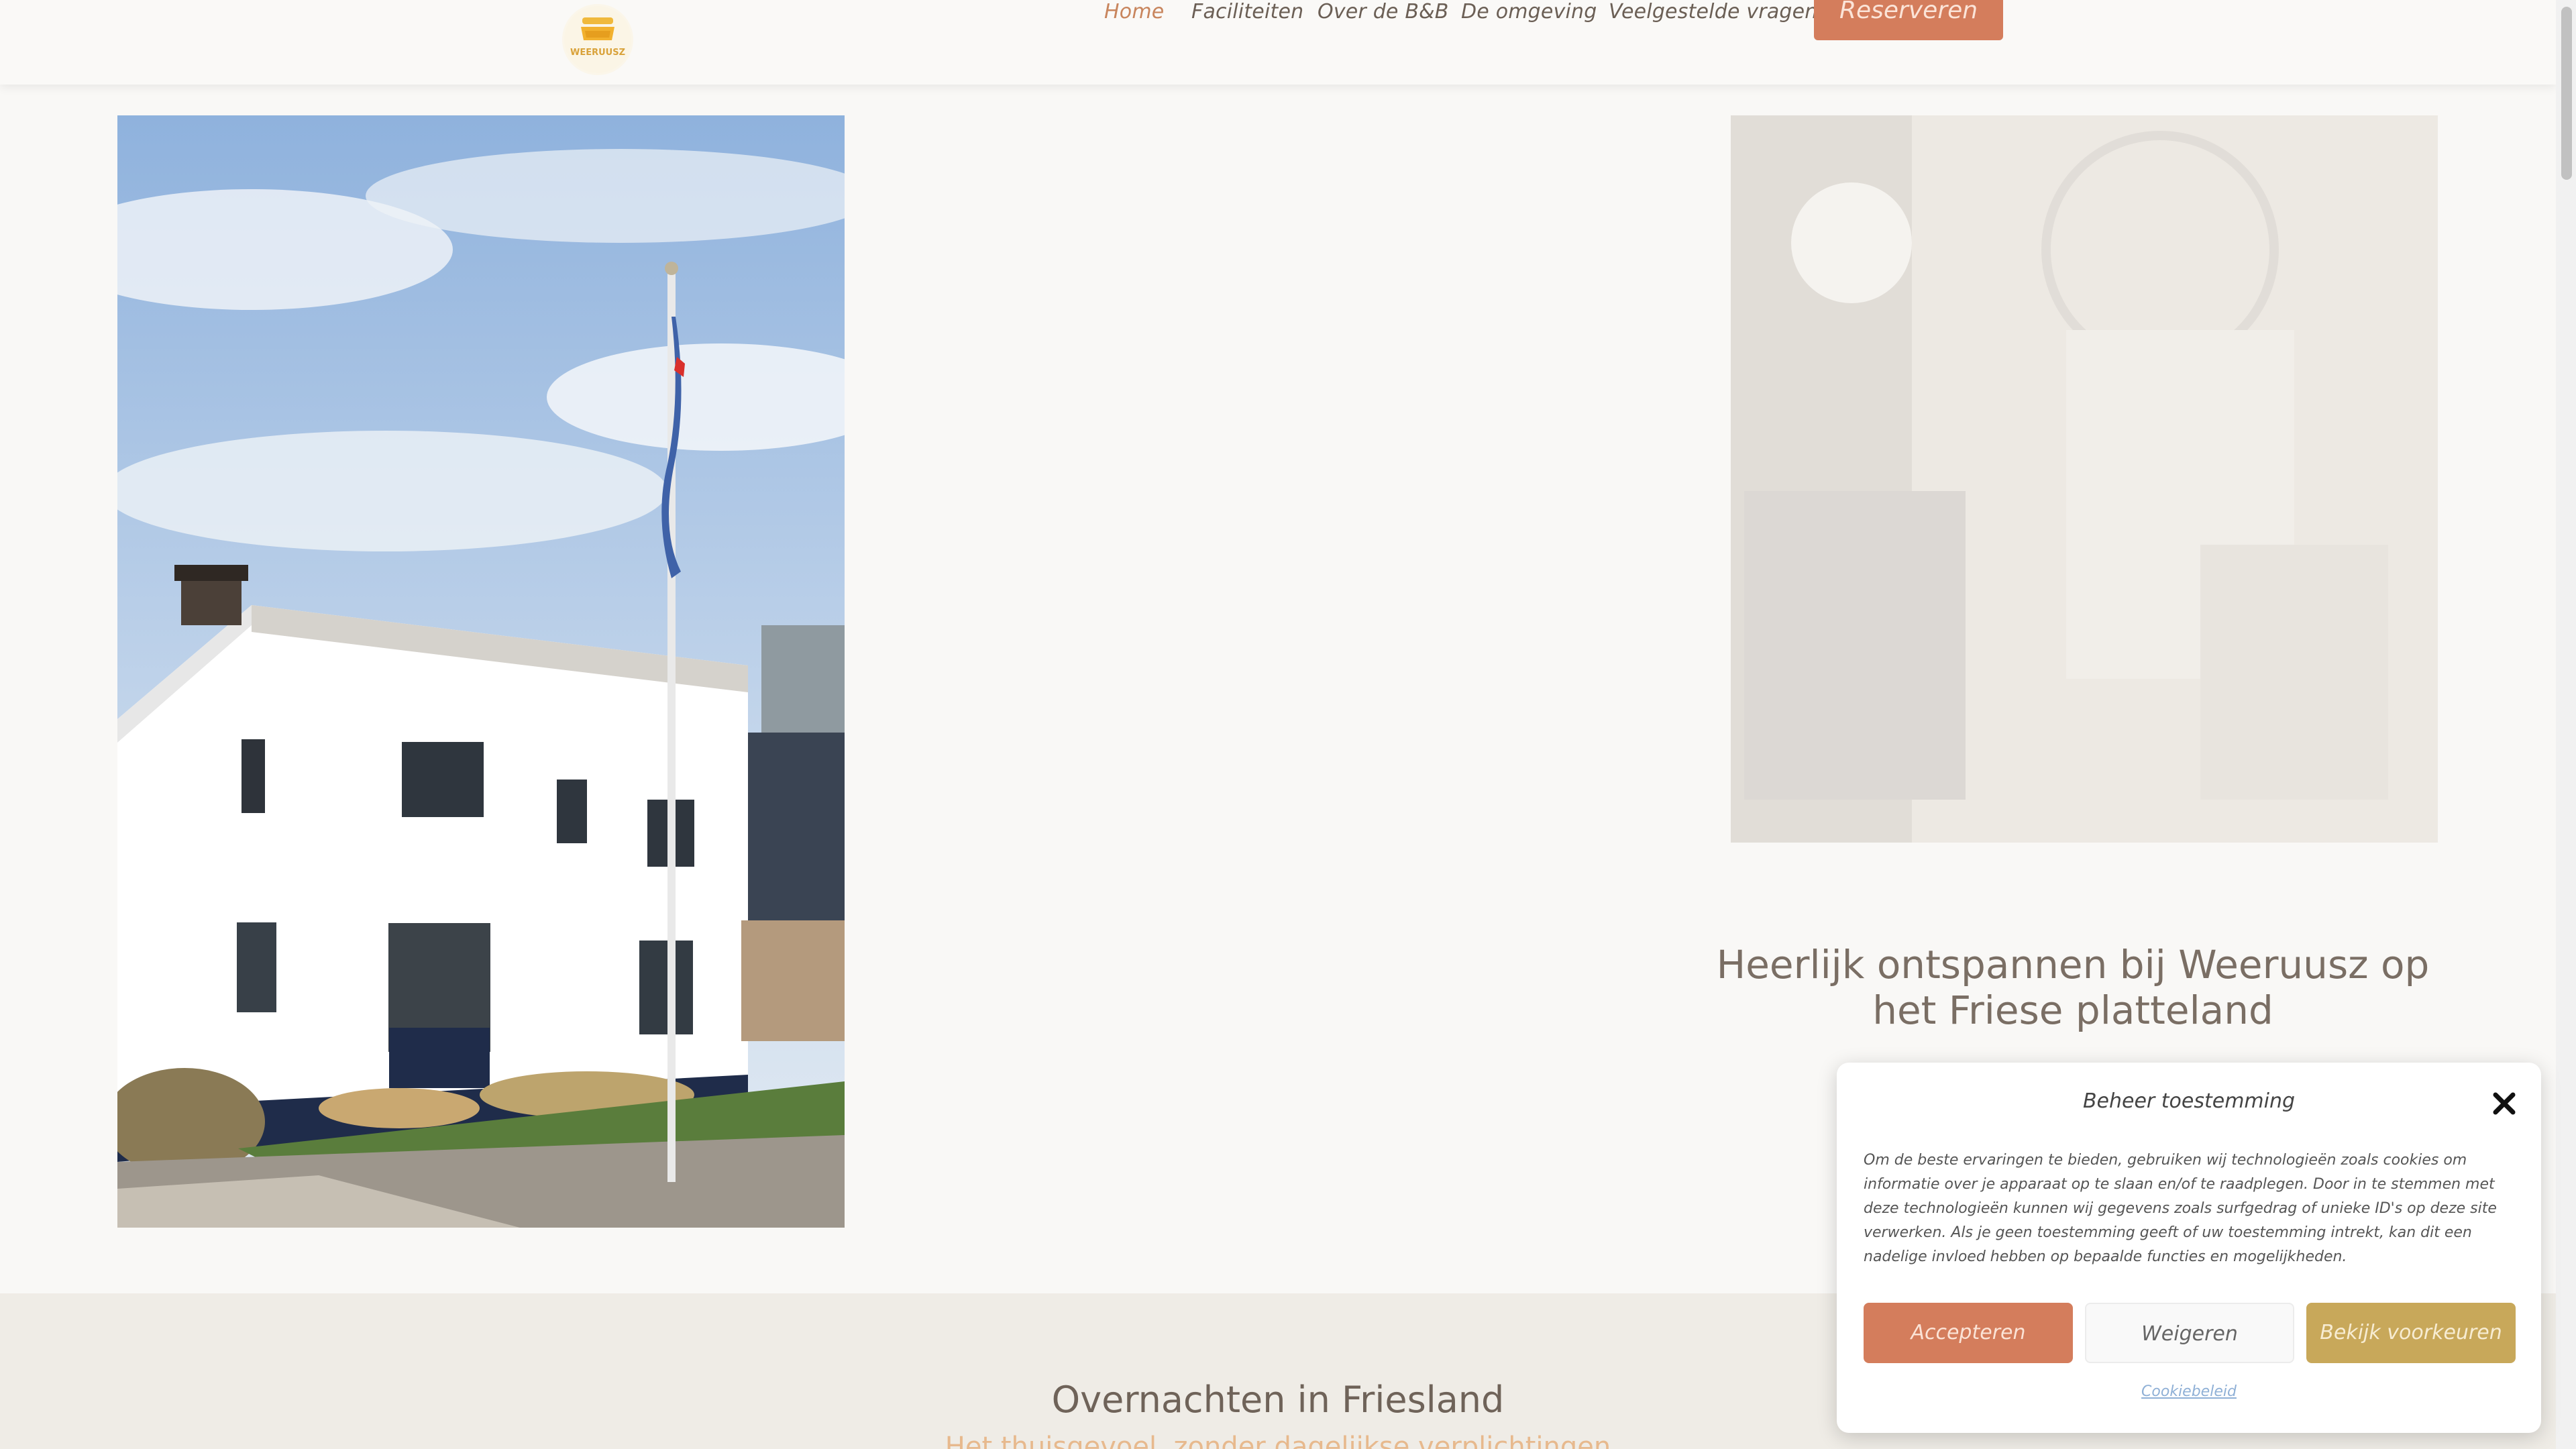 This screenshot has width=2576, height=1449. What do you see at coordinates (1529, 11) in the screenshot?
I see `nav-de-omgeving: De omgeving` at bounding box center [1529, 11].